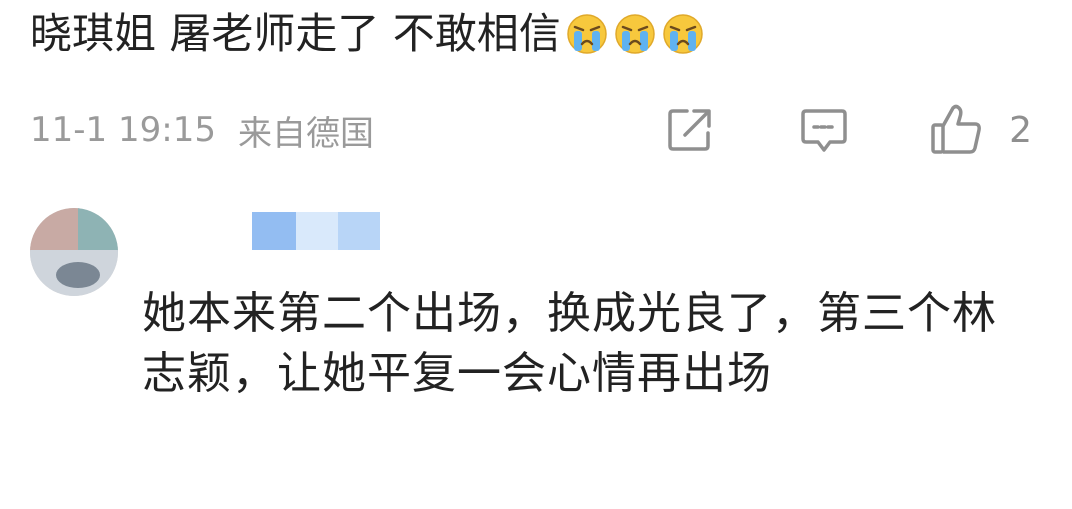  Describe the element at coordinates (316, 231) in the screenshot. I see `username-redacted` at that location.